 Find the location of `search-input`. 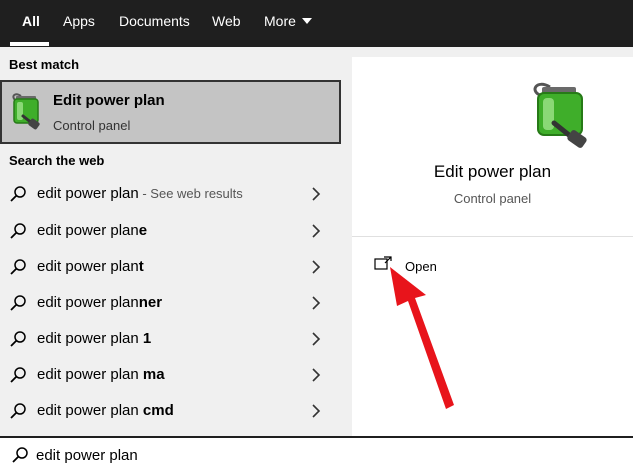

search-input is located at coordinates (326, 455).